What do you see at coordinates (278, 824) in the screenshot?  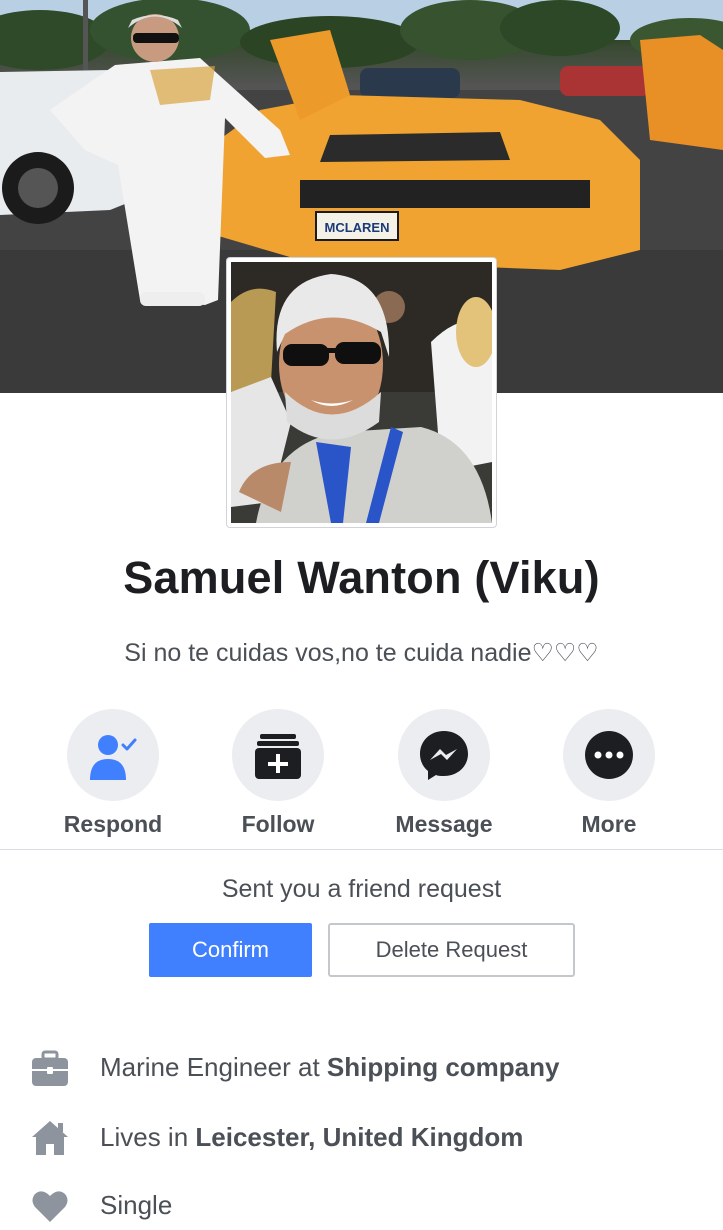 I see `follow-label: Follow` at bounding box center [278, 824].